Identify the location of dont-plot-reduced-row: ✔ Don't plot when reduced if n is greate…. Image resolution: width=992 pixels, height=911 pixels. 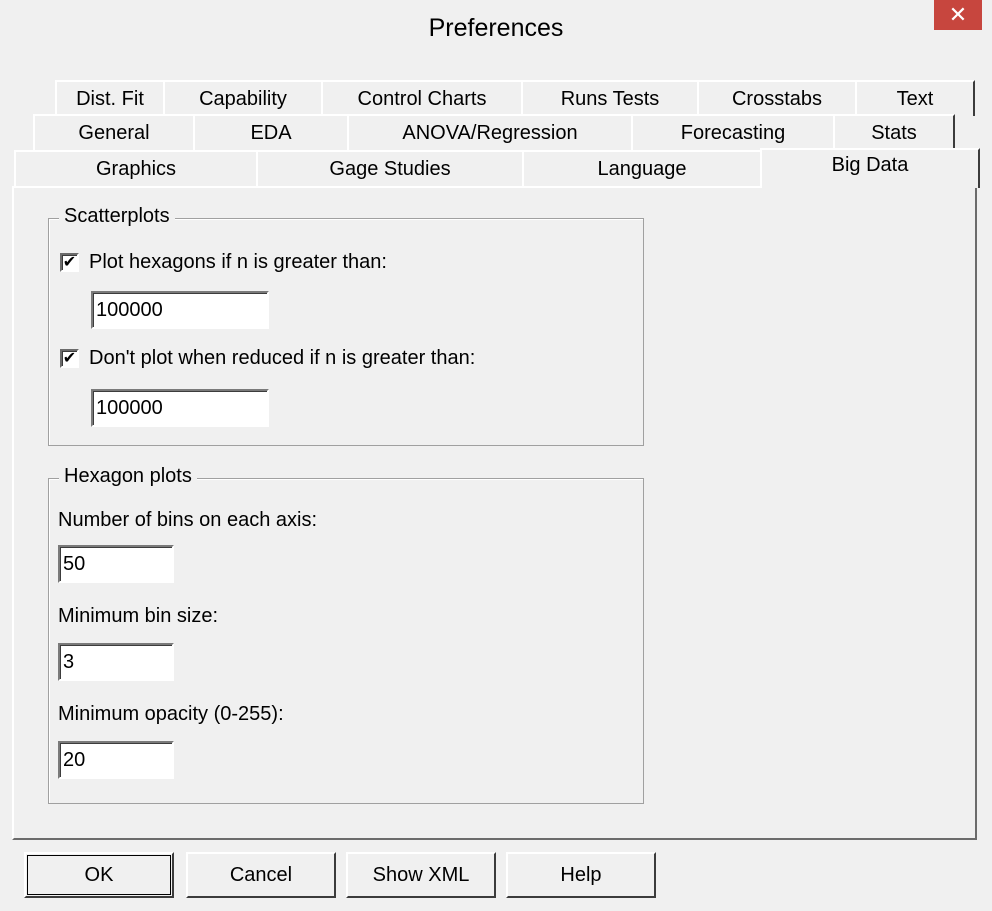
(267, 358).